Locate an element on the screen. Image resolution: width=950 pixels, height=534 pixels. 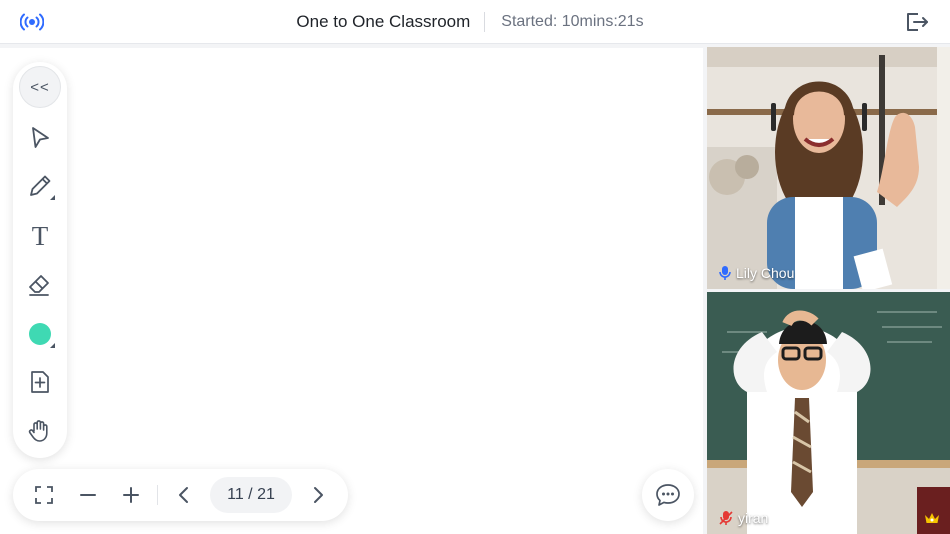
add-page-button is located at coordinates (40, 382).